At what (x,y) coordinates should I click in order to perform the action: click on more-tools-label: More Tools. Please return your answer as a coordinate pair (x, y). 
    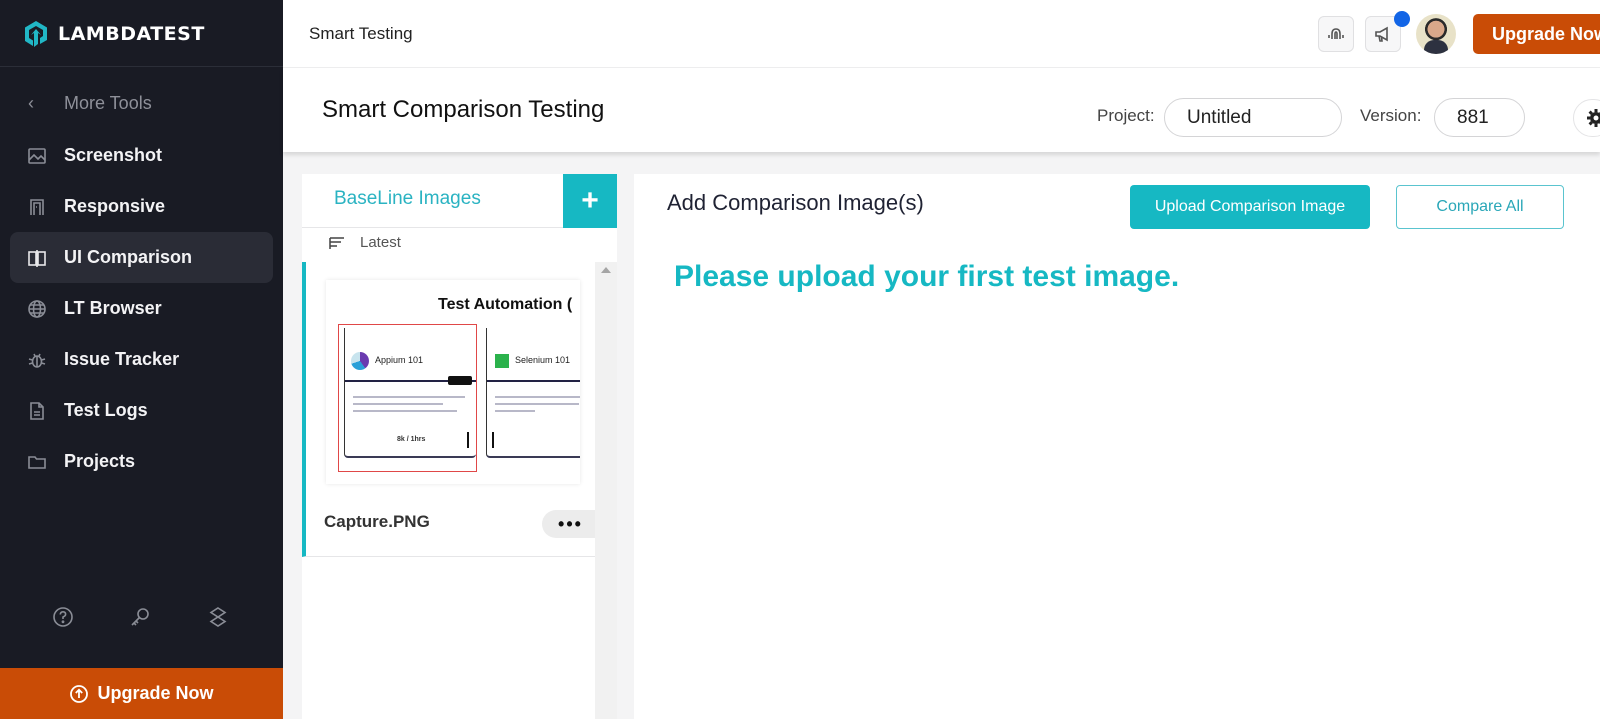
    Looking at the image, I should click on (108, 102).